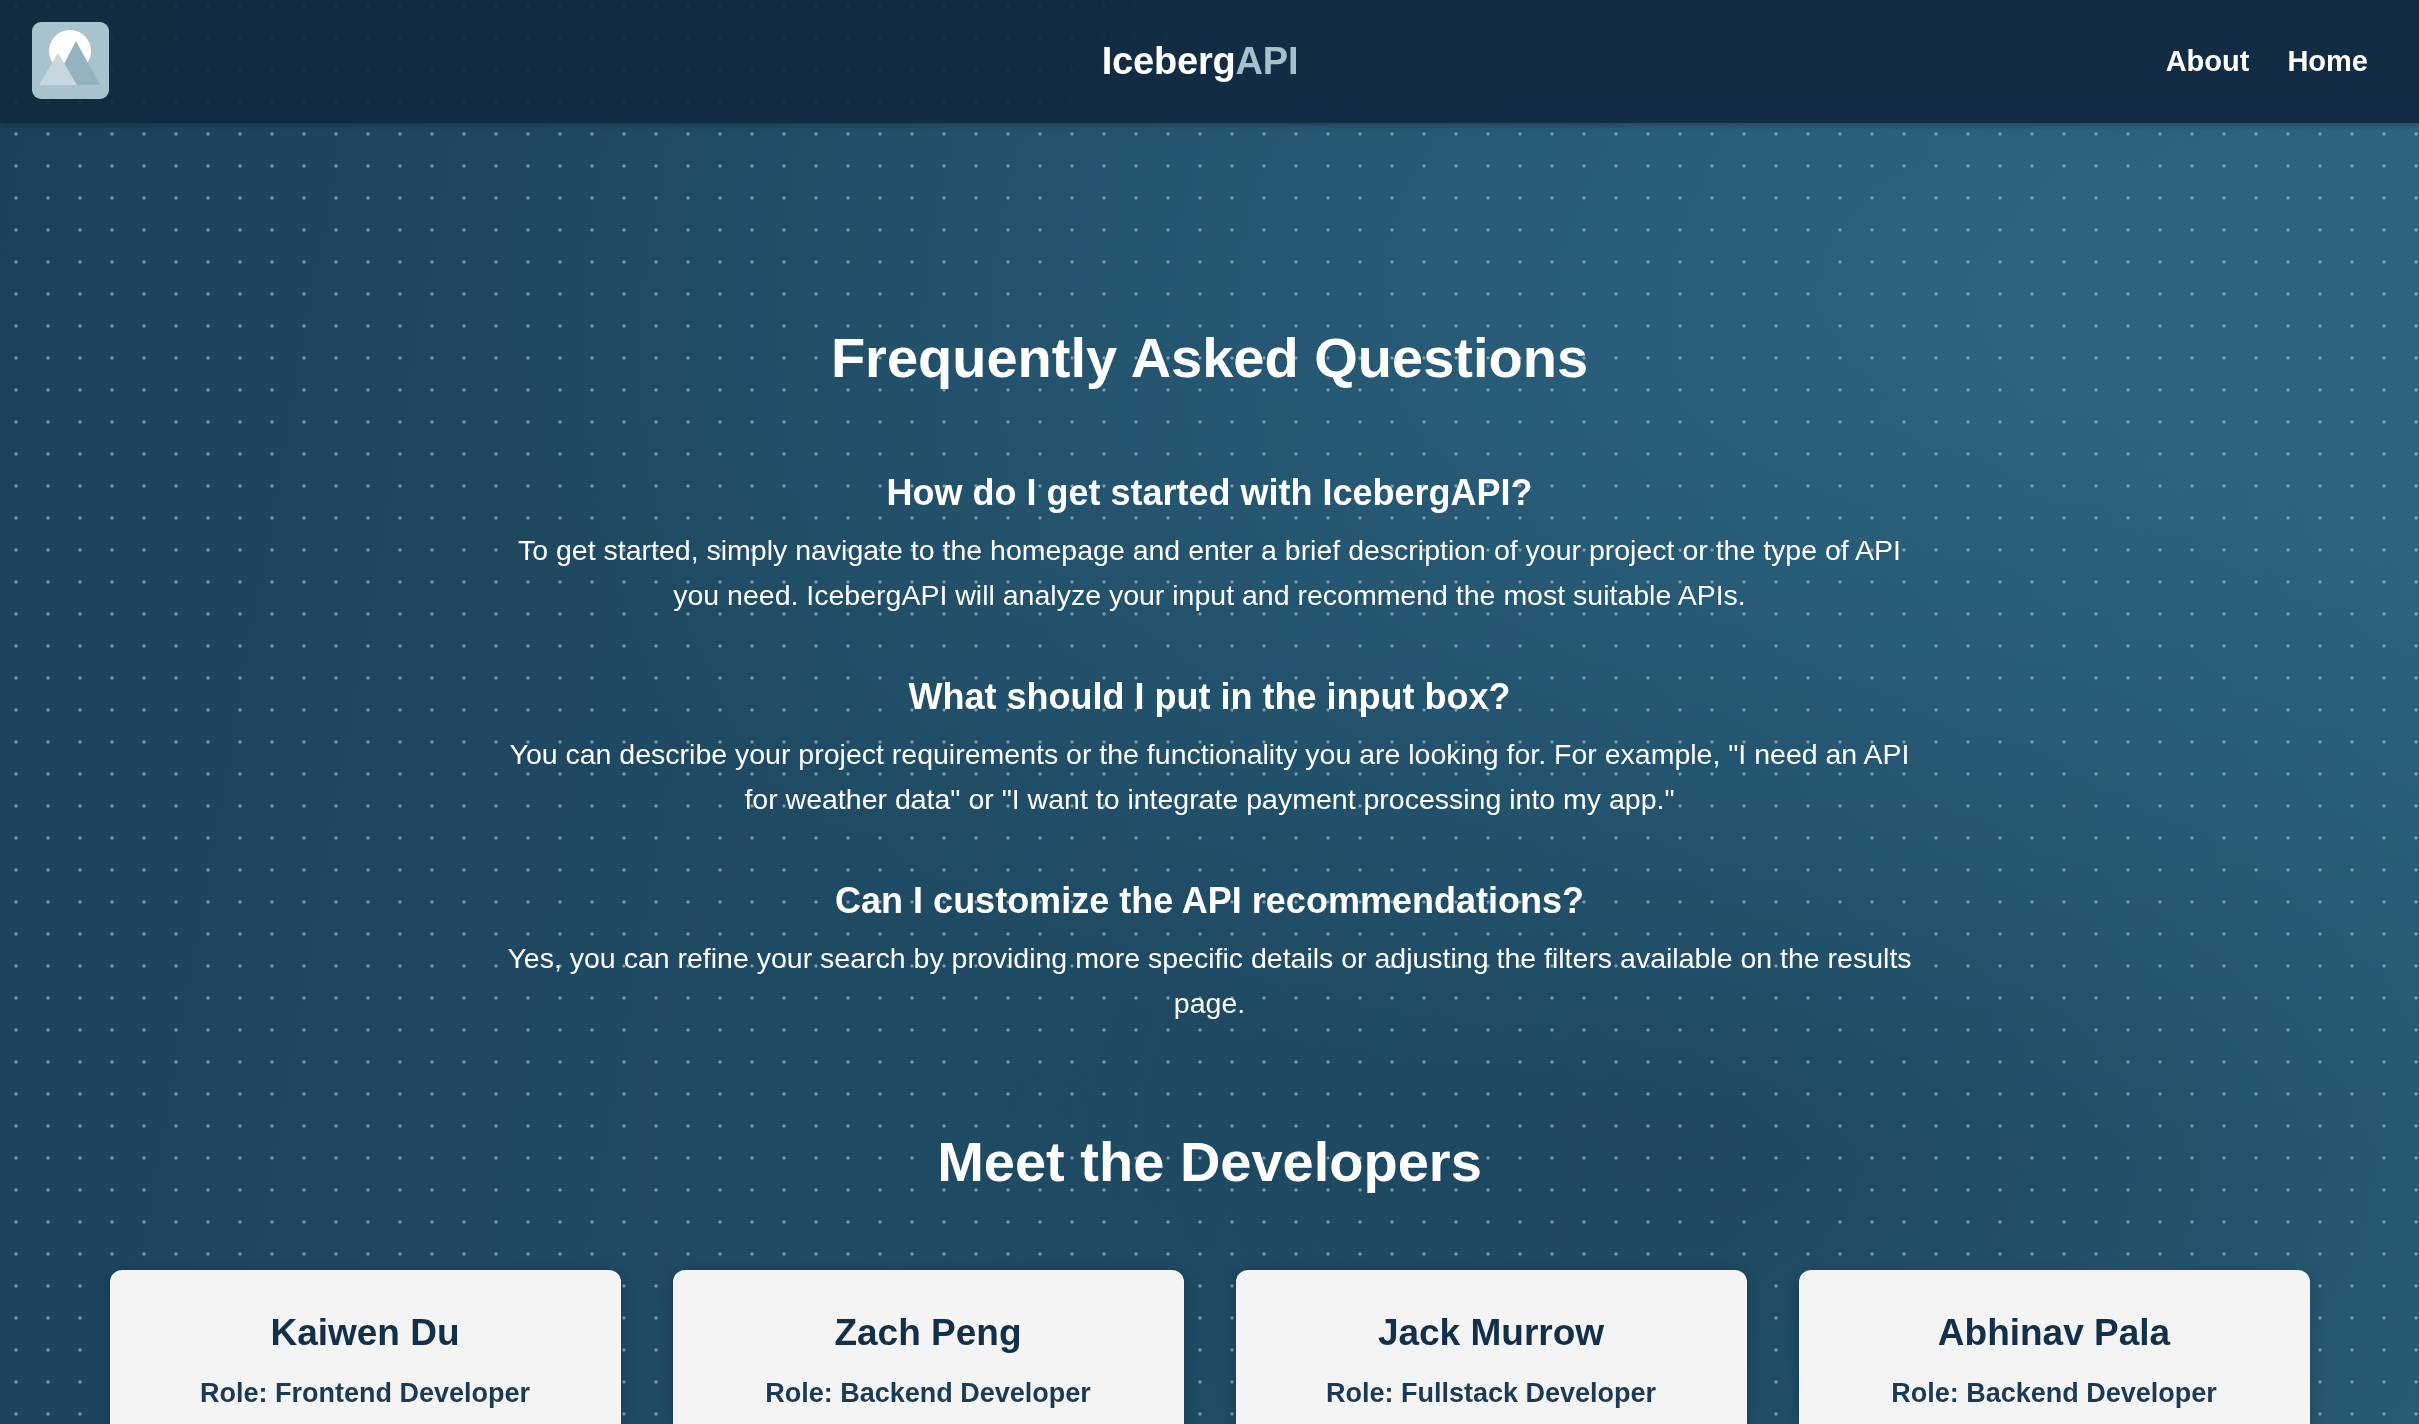 This screenshot has width=2419, height=1424. Describe the element at coordinates (1209, 696) in the screenshot. I see `faq-question: What should I put in the input box?` at that location.